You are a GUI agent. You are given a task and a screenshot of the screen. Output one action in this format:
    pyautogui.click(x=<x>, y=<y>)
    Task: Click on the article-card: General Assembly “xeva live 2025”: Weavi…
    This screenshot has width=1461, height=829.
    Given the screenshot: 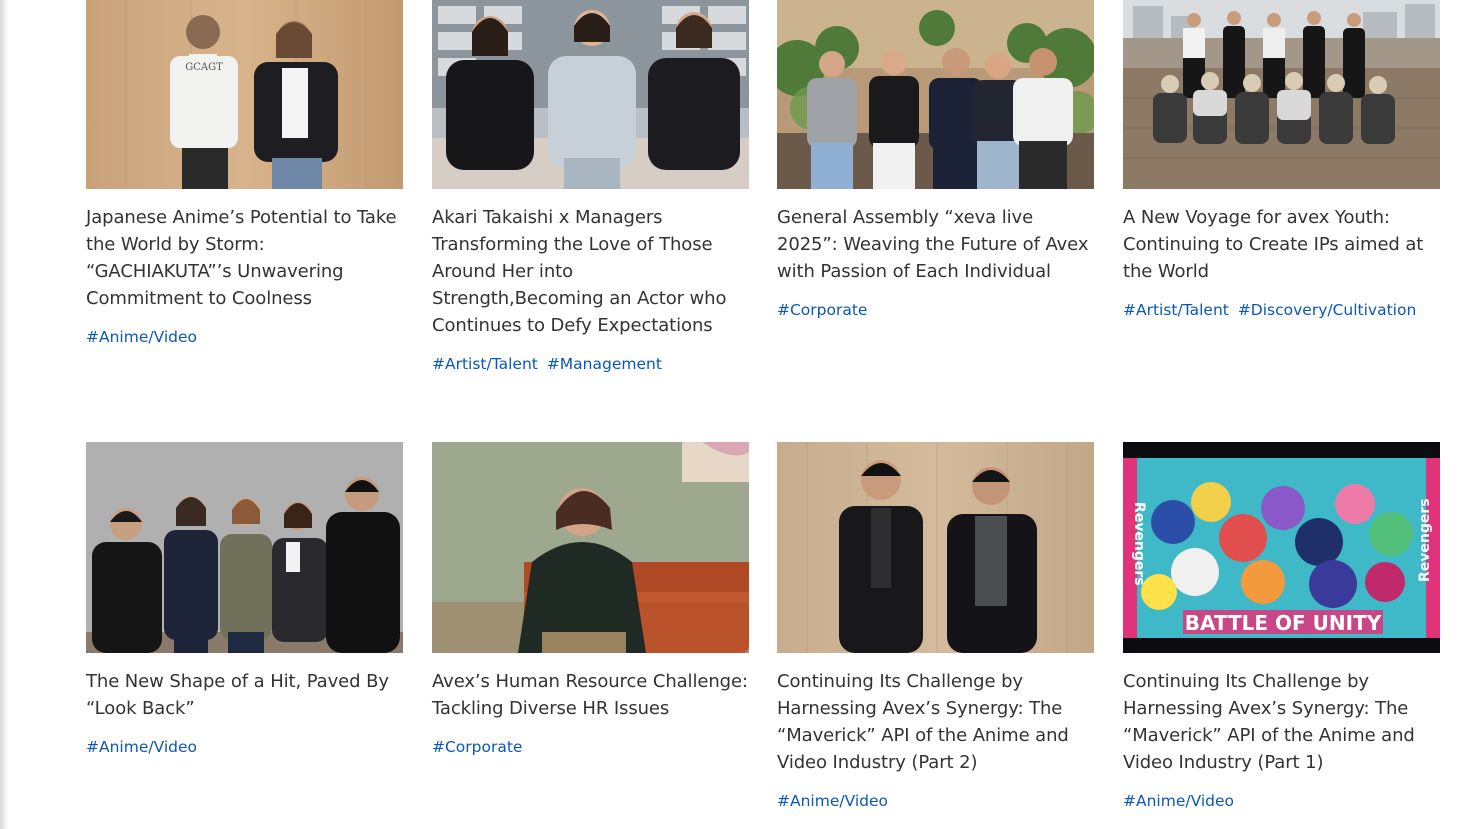 What is the action you would take?
    pyautogui.click(x=935, y=160)
    